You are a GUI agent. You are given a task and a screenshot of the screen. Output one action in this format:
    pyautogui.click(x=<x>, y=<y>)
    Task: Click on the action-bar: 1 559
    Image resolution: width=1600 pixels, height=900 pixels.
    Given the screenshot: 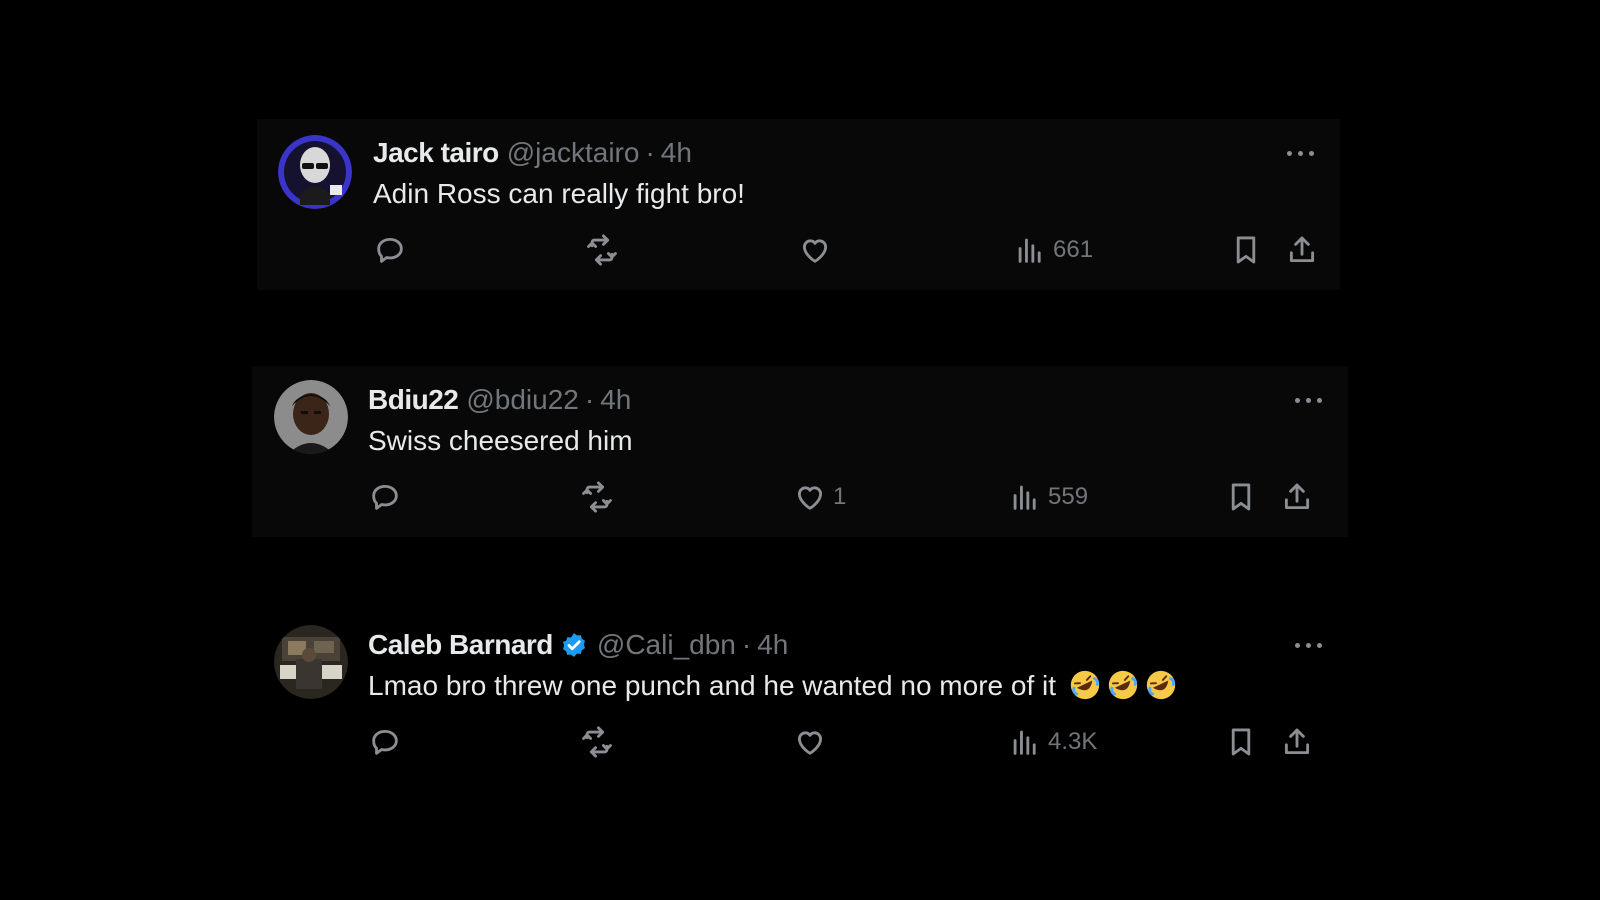 What is the action you would take?
    pyautogui.click(x=848, y=497)
    